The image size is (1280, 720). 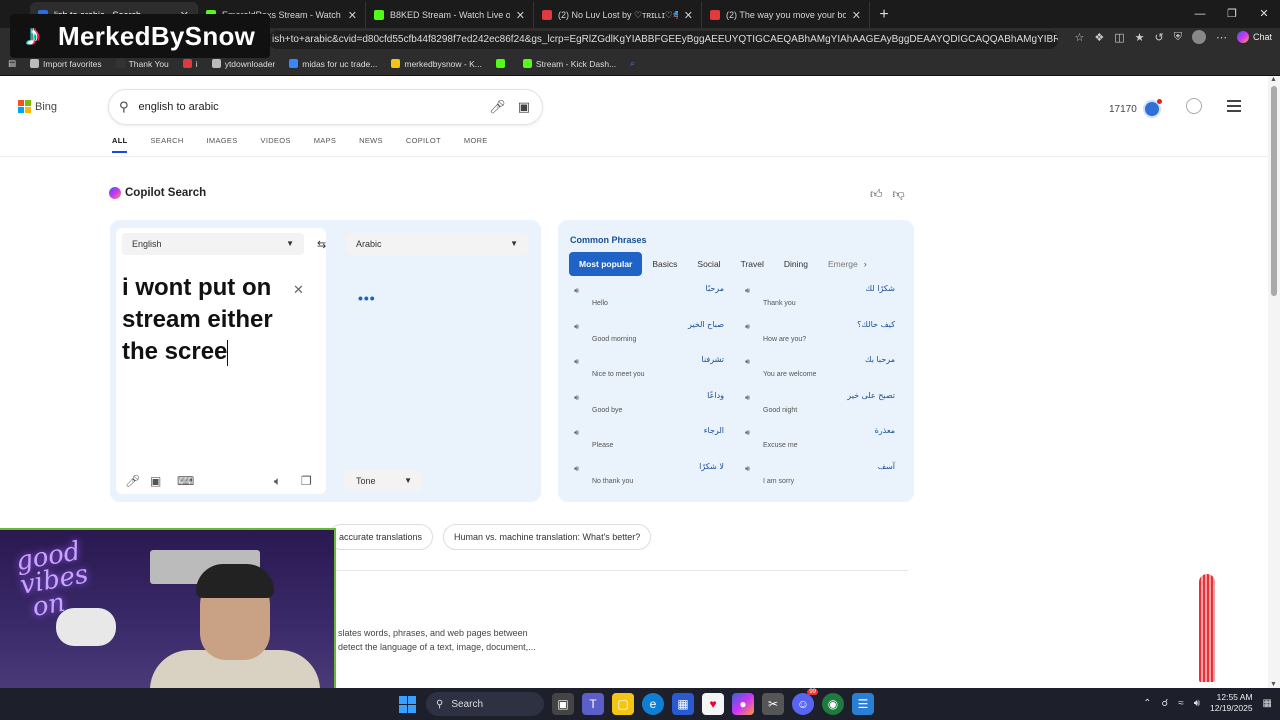 What do you see at coordinates (155, 481) in the screenshot?
I see `camera-translate-icon: ▣` at bounding box center [155, 481].